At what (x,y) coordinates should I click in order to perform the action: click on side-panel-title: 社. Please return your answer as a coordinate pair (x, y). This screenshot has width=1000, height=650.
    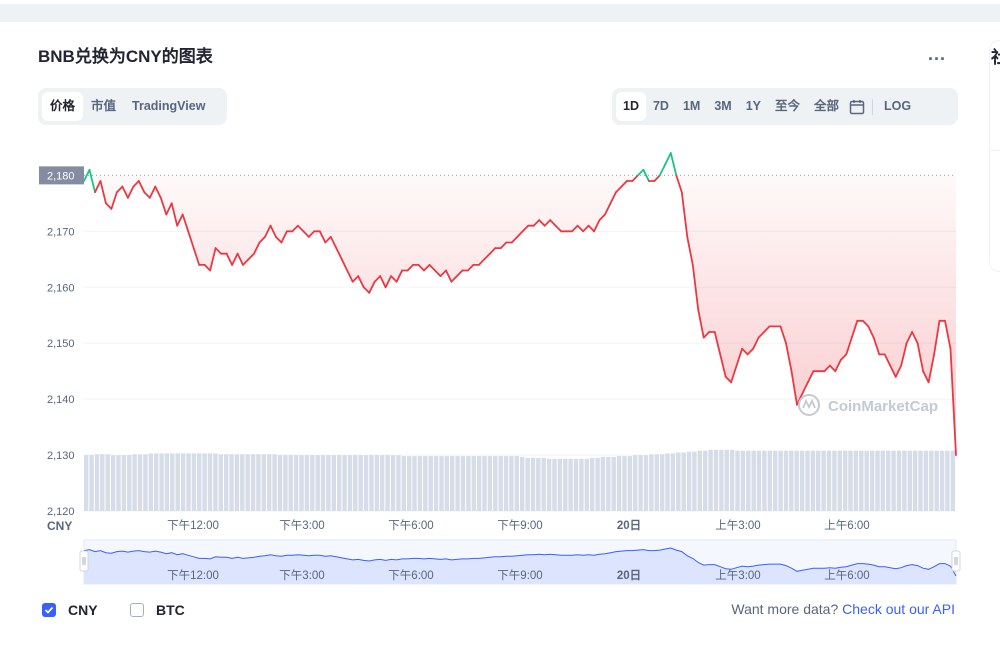
    Looking at the image, I should click on (995, 57).